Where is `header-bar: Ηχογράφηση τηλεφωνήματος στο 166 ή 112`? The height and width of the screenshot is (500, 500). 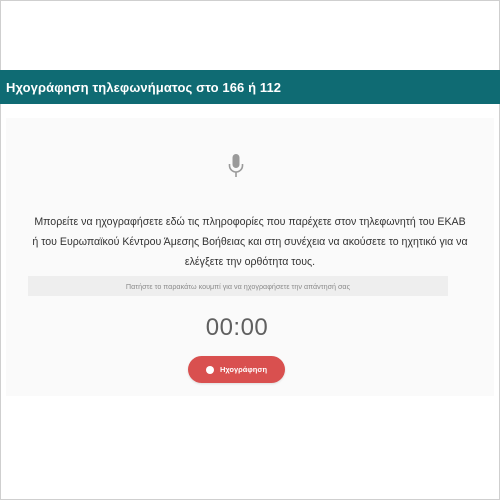
header-bar: Ηχογράφηση τηλεφωνήματος στο 166 ή 112 is located at coordinates (250, 87).